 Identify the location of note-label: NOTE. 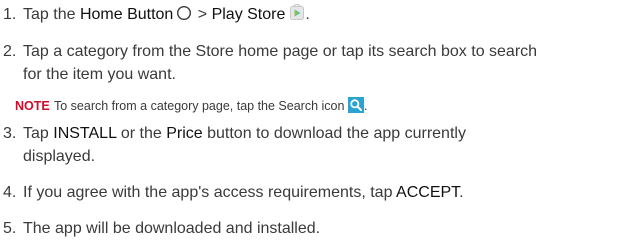
(32, 106).